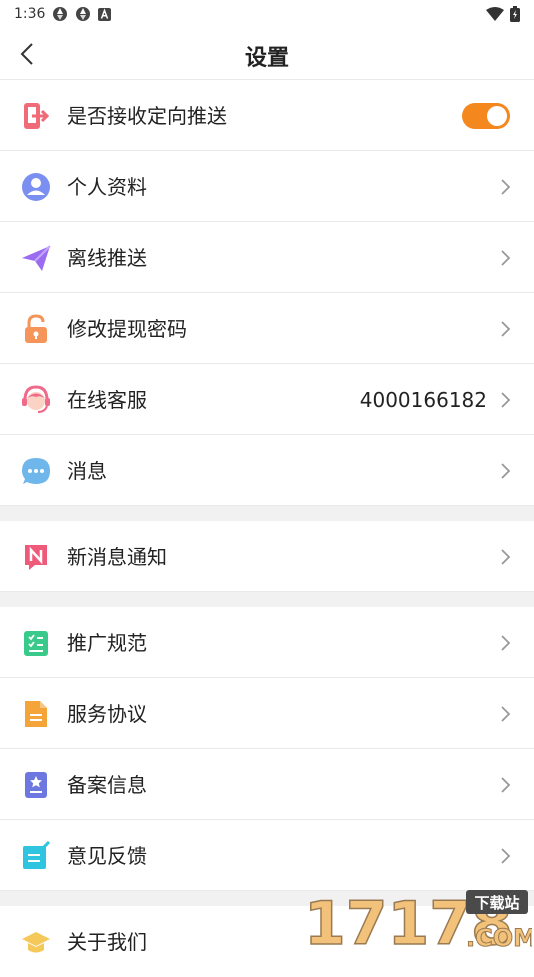 The width and height of the screenshot is (534, 977). Describe the element at coordinates (107, 400) in the screenshot. I see `row-label: 在线客服` at that location.